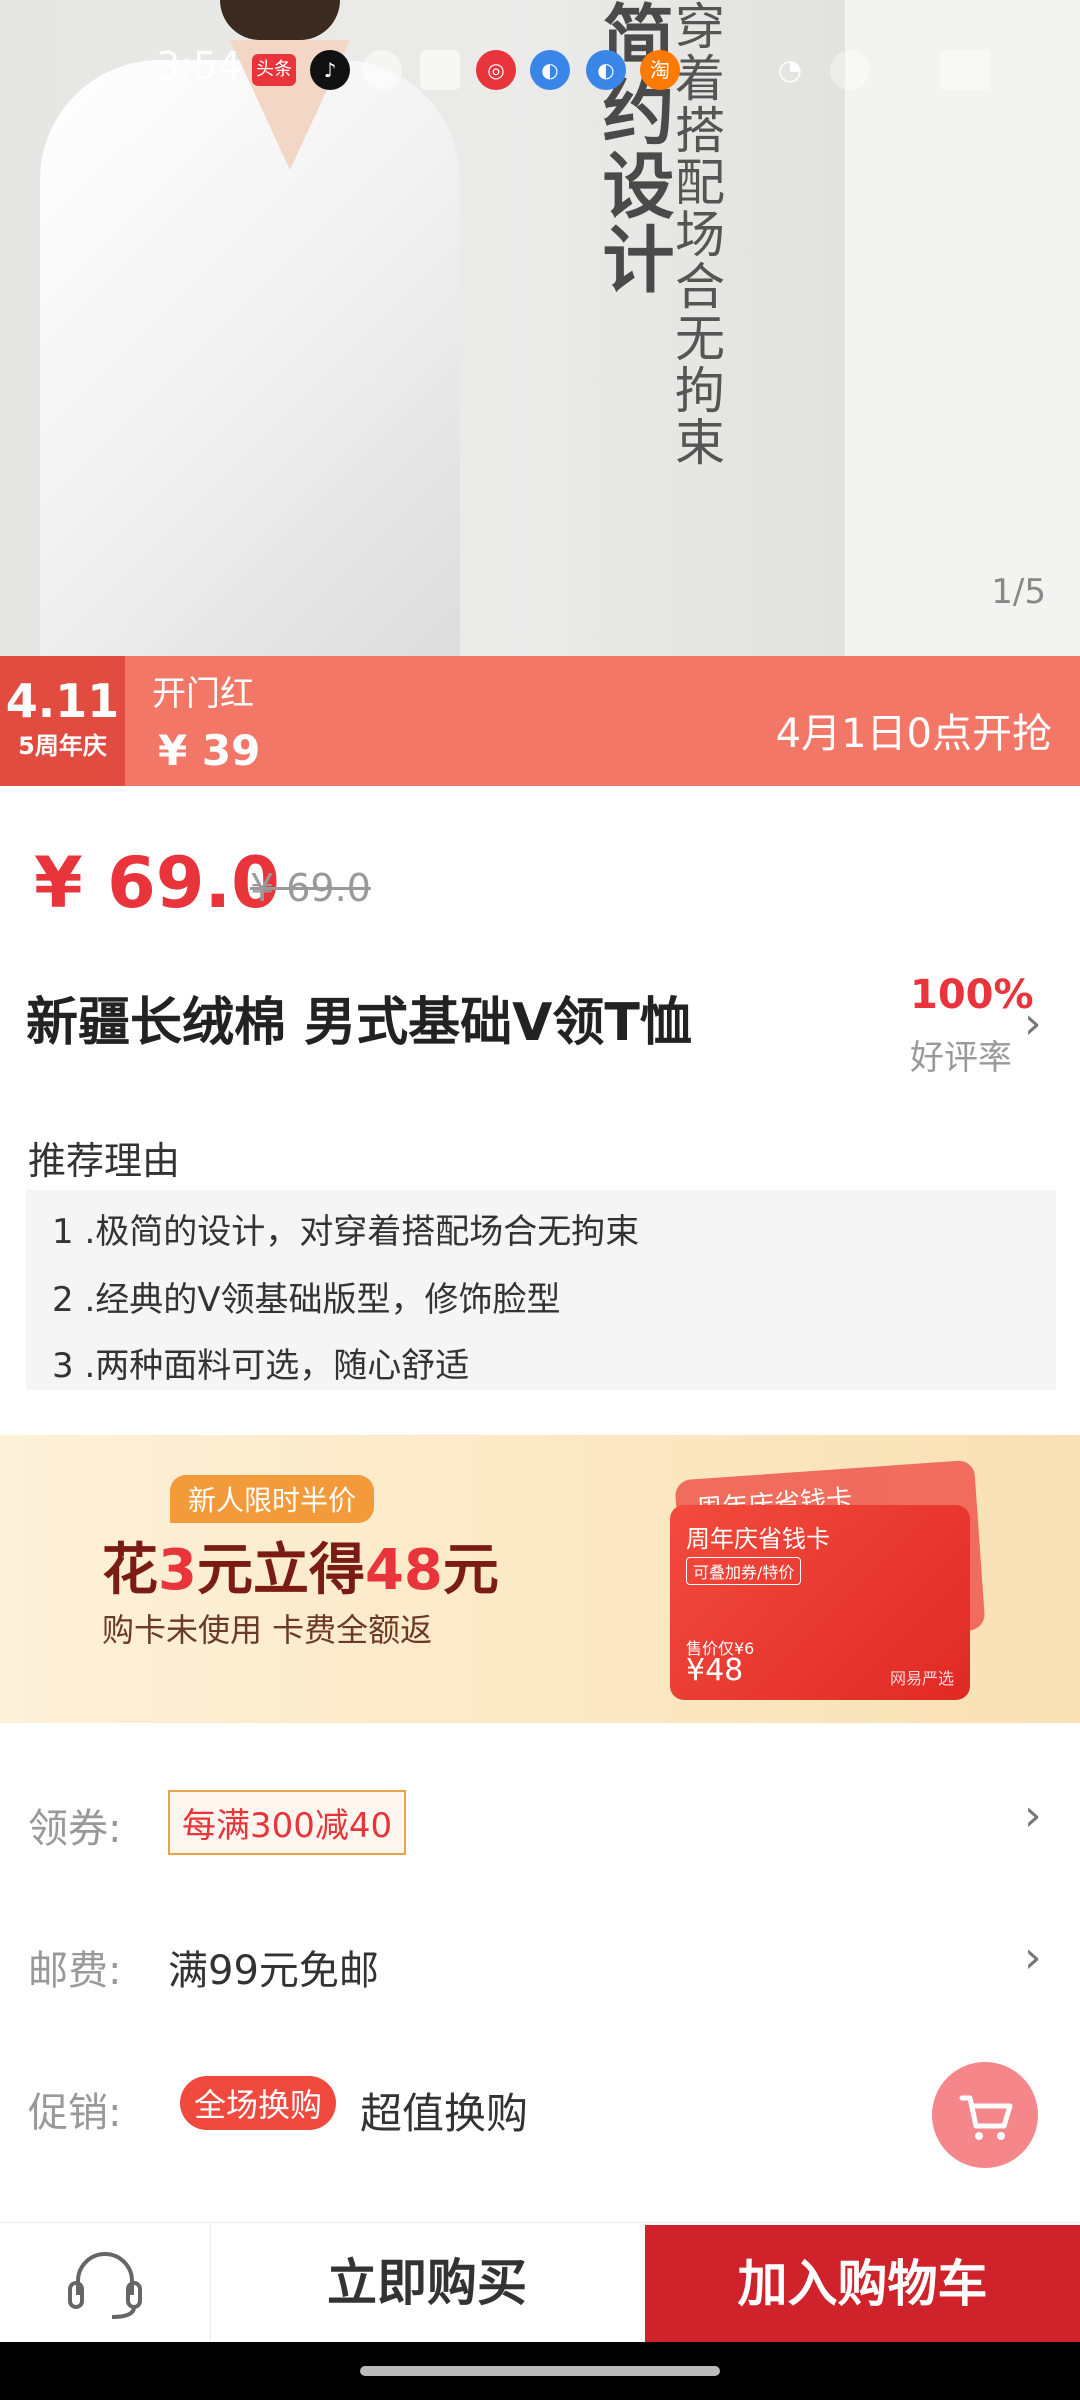 The height and width of the screenshot is (2400, 1080). I want to click on rating-label: 好评率, so click(961, 1054).